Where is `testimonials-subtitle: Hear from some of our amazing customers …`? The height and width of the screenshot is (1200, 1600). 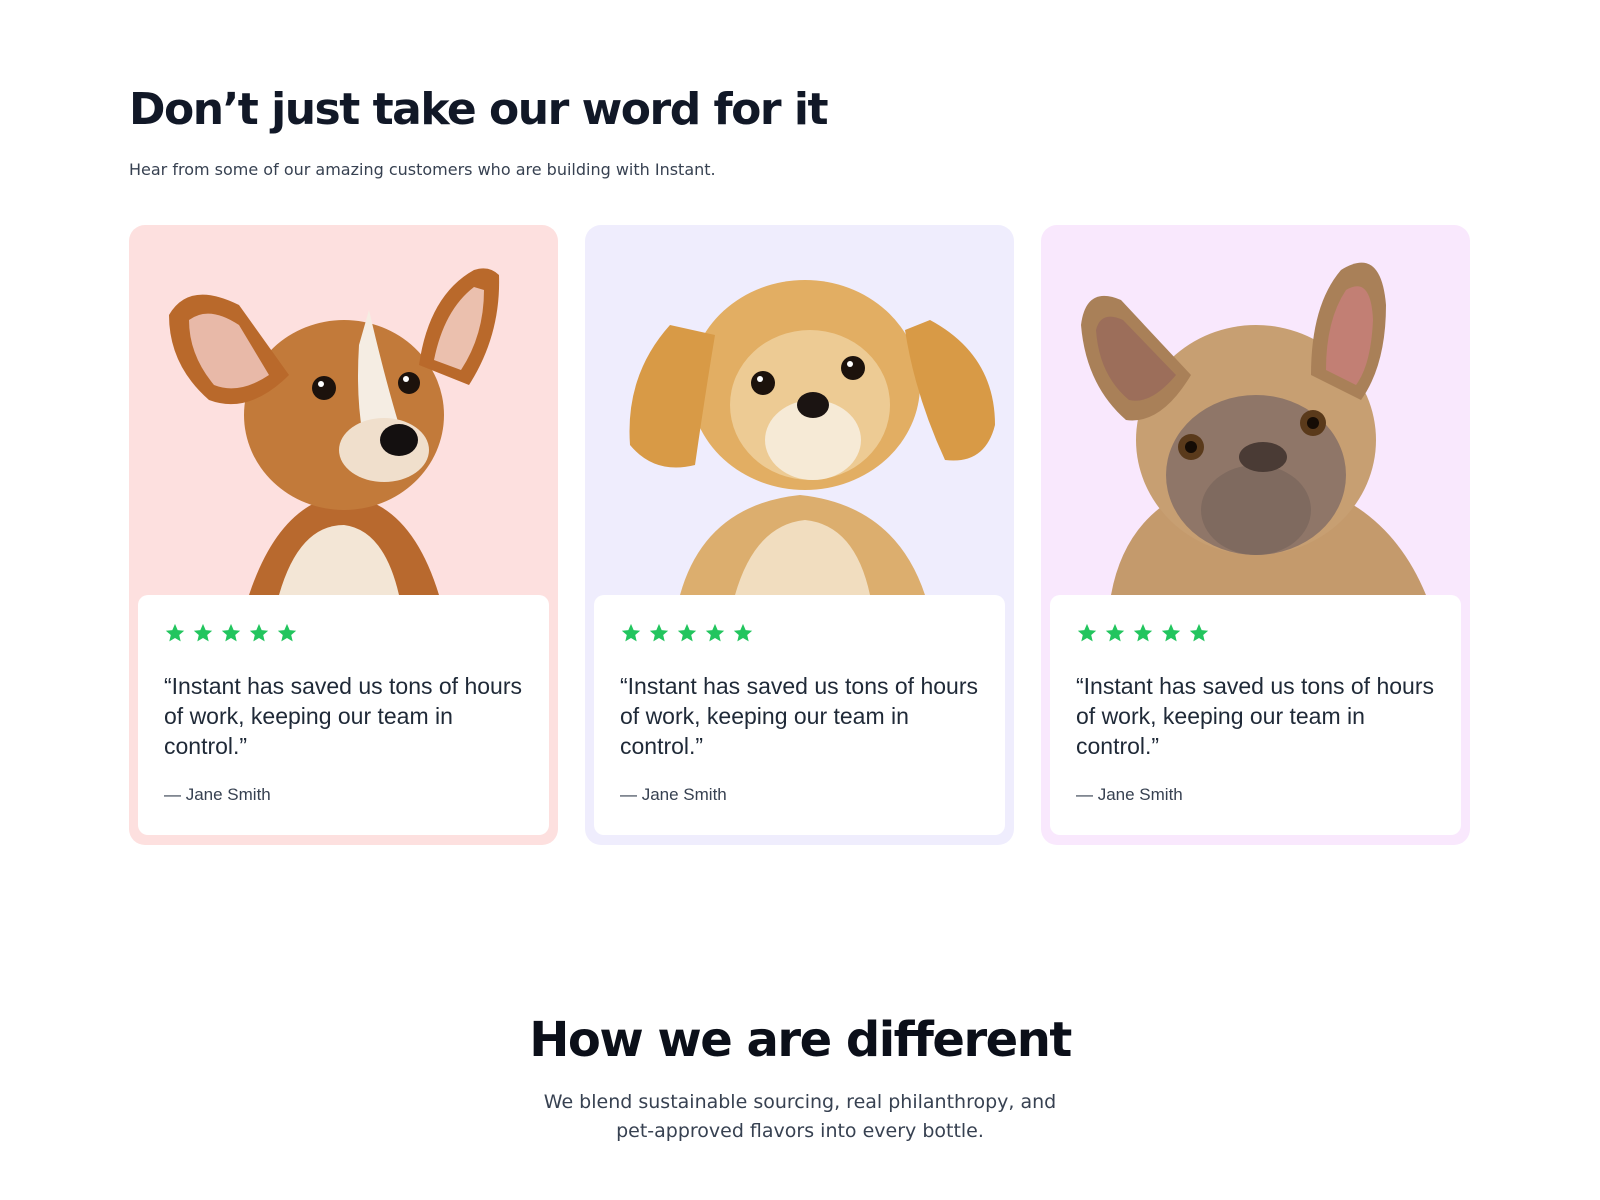
testimonials-subtitle: Hear from some of our amazing customers … is located at coordinates (422, 169).